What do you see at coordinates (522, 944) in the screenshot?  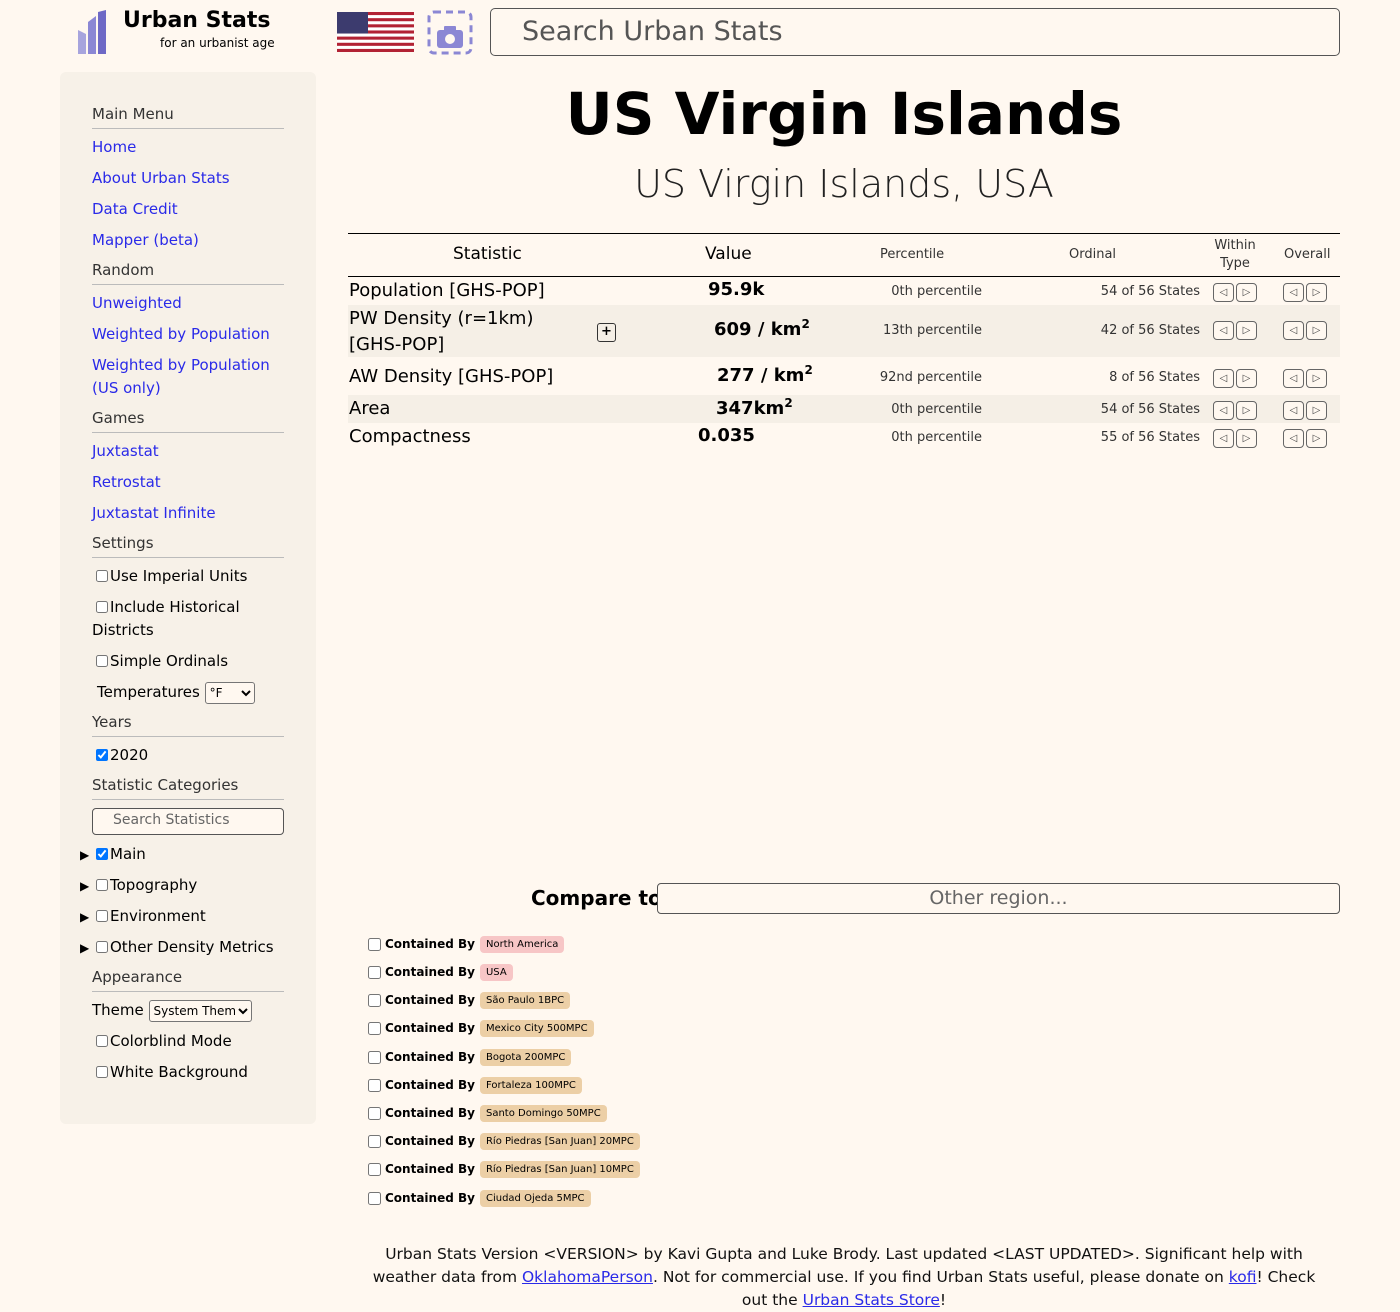 I see `region-pill: North America` at bounding box center [522, 944].